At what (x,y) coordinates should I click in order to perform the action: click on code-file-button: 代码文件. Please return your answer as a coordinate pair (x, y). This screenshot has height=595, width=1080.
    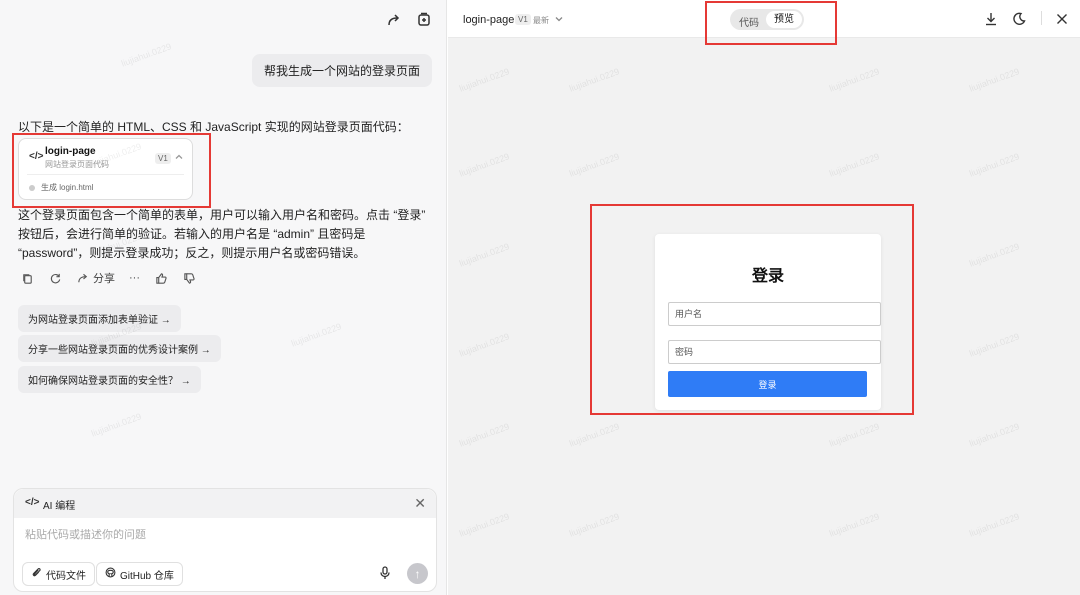
    Looking at the image, I should click on (58, 574).